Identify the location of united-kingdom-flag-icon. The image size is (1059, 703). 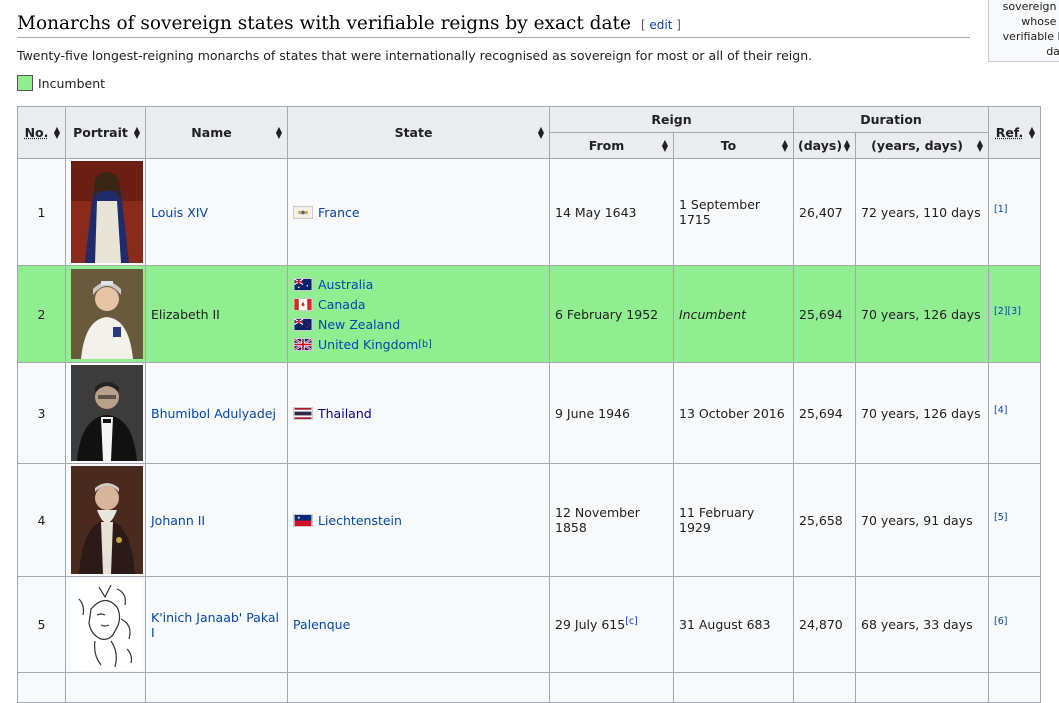
(303, 344).